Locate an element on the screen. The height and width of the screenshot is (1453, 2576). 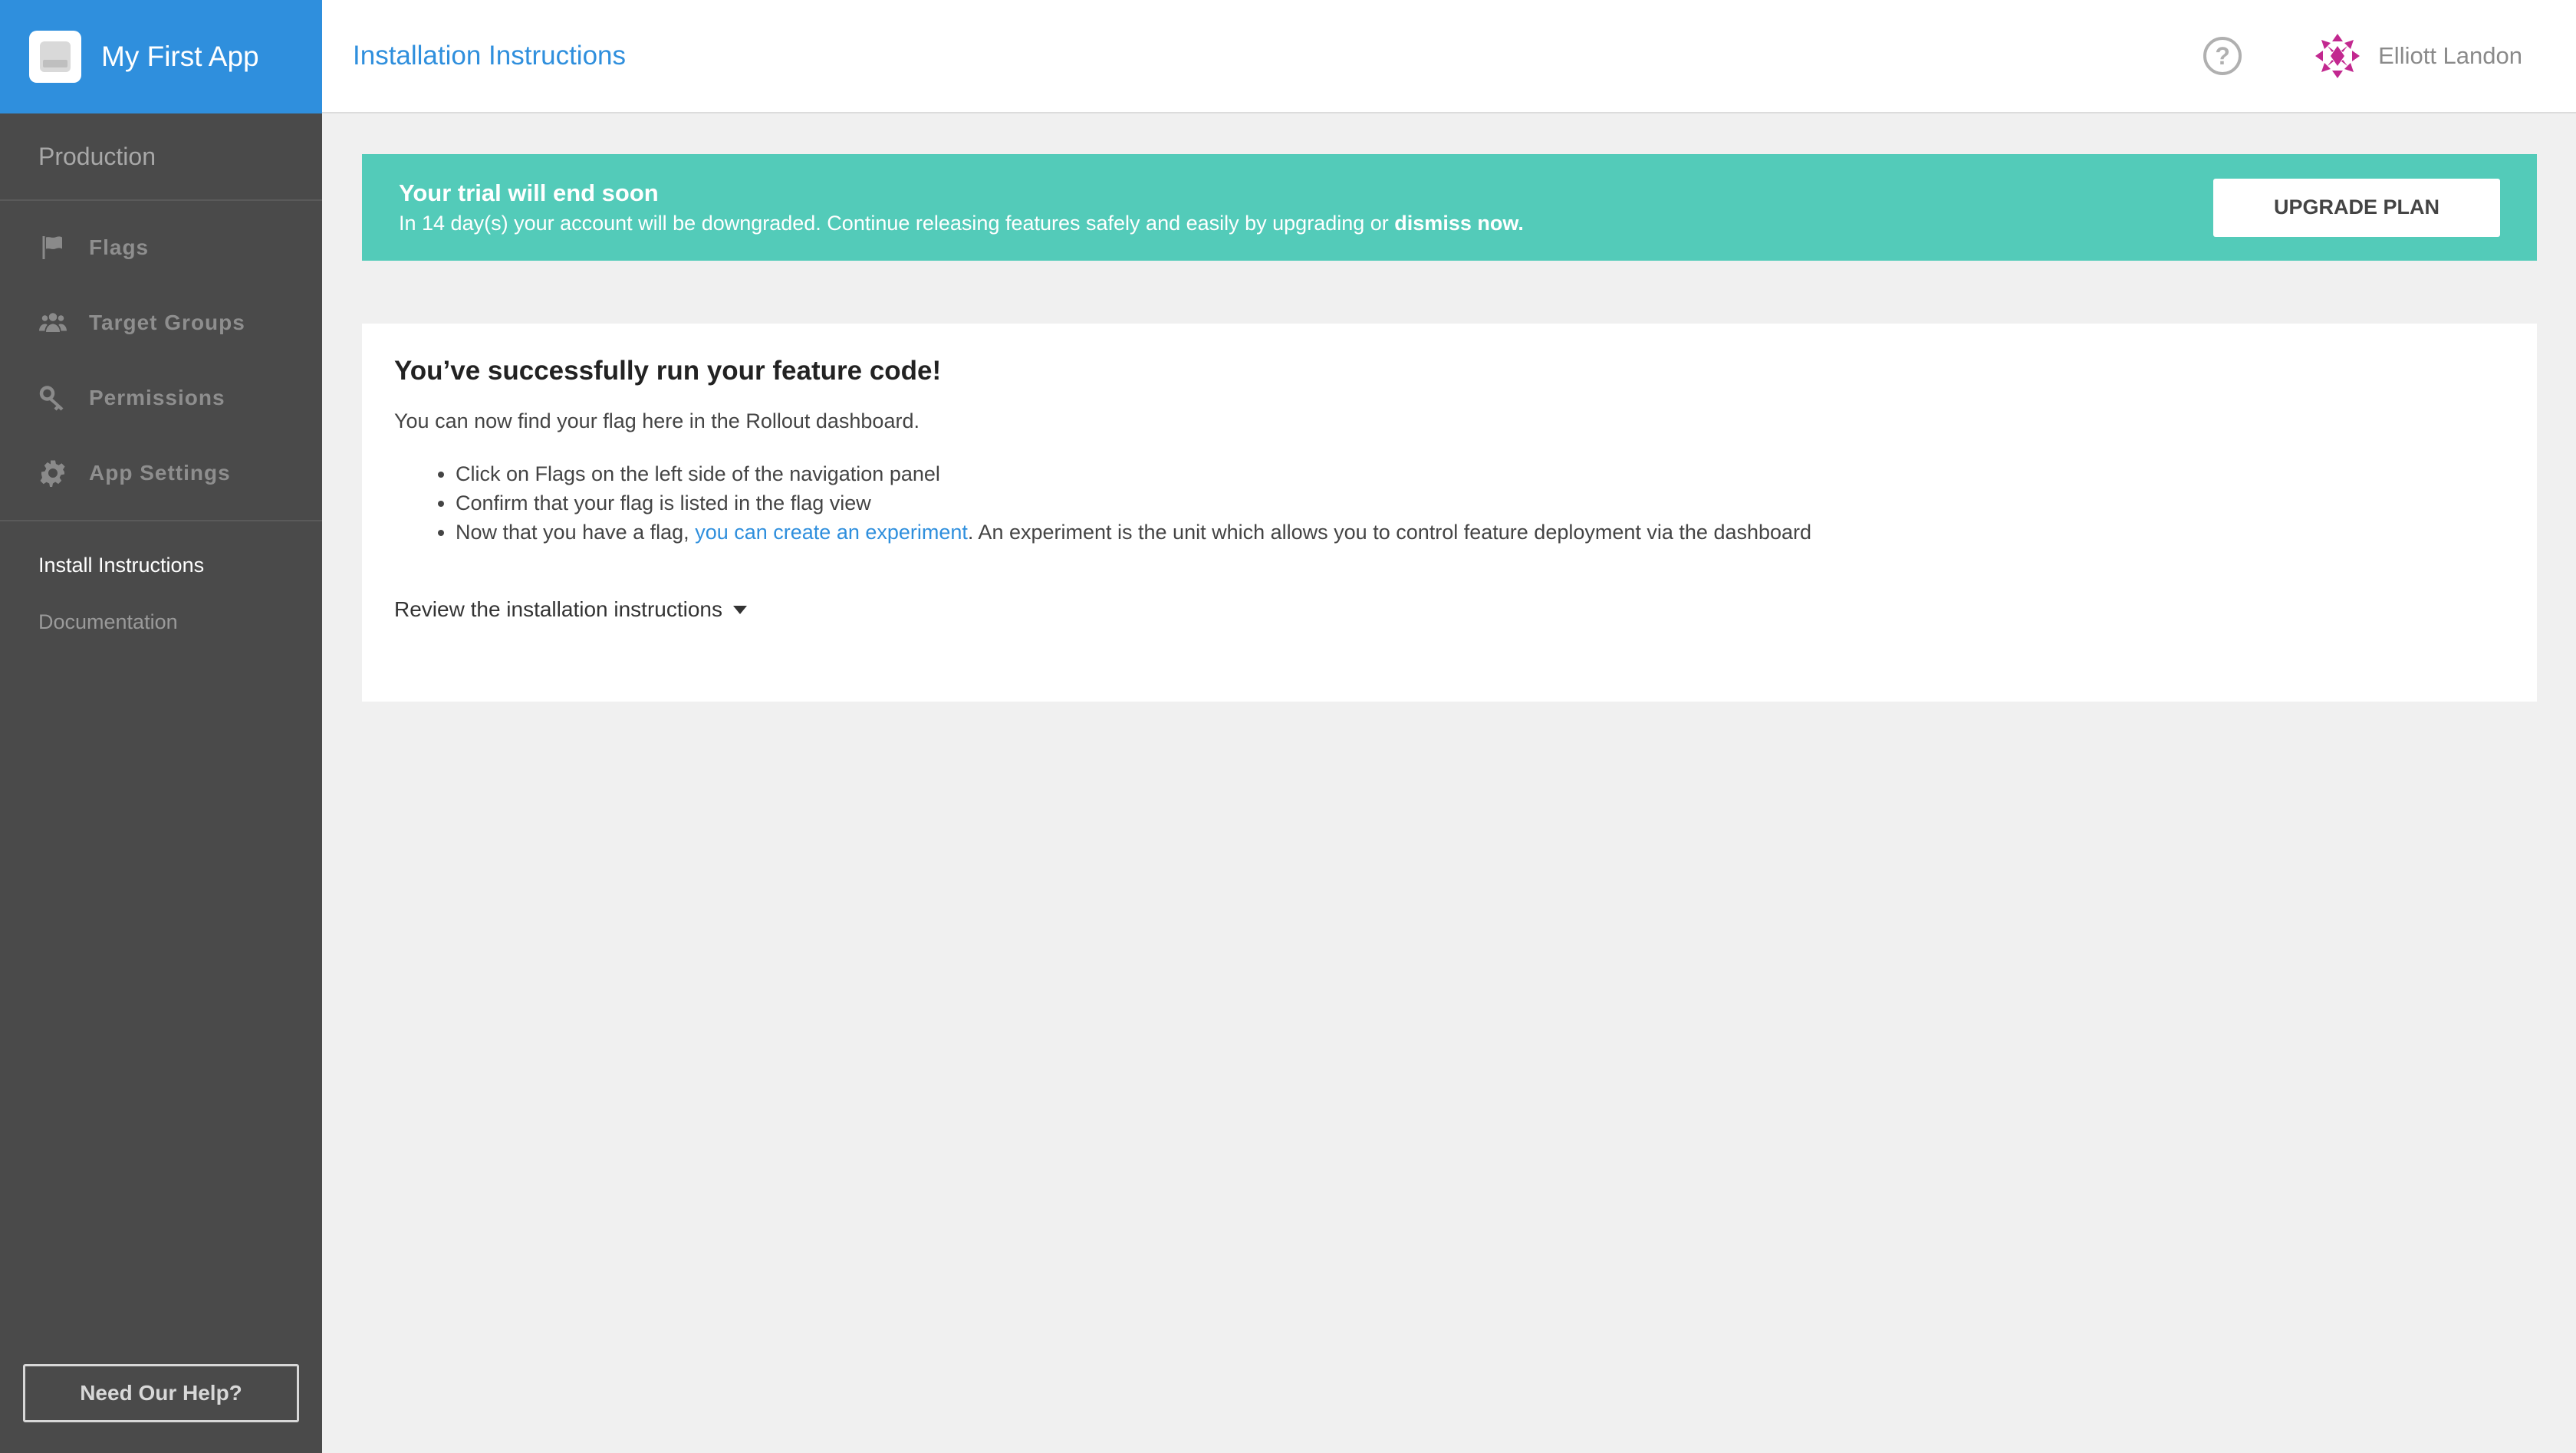
caret-down-icon is located at coordinates (739, 610).